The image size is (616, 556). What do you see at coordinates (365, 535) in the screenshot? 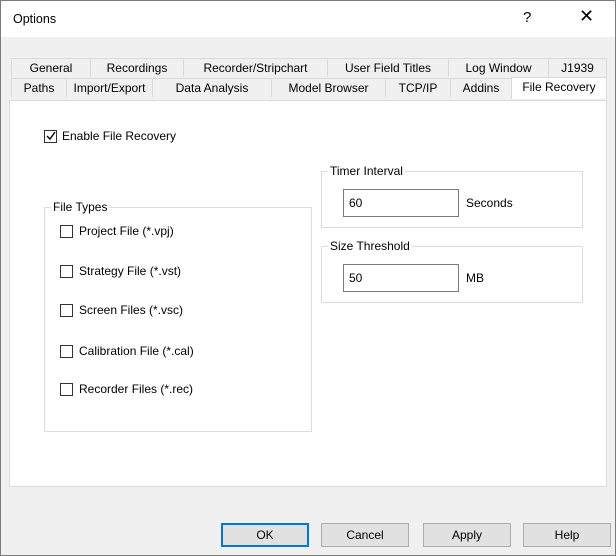
I see `cancel-button: Cancel` at bounding box center [365, 535].